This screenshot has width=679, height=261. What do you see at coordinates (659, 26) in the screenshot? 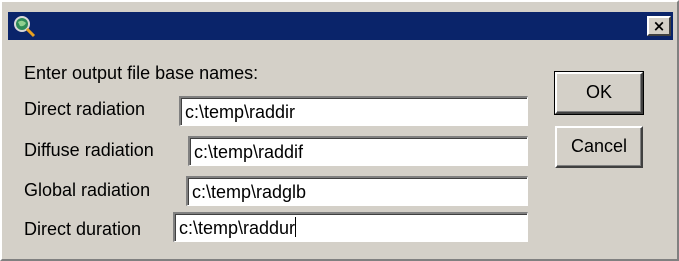
I see `close-button: ×` at bounding box center [659, 26].